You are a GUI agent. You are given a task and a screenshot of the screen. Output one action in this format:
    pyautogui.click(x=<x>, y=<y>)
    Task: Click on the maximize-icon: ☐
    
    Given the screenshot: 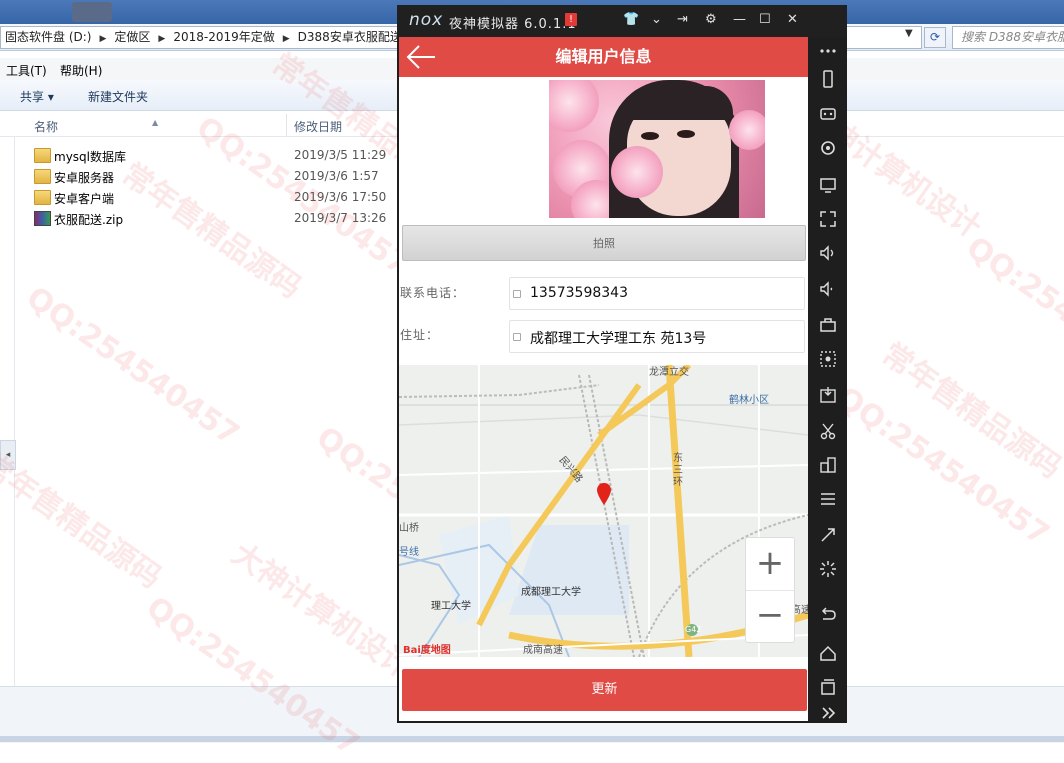 What is the action you would take?
    pyautogui.click(x=765, y=19)
    